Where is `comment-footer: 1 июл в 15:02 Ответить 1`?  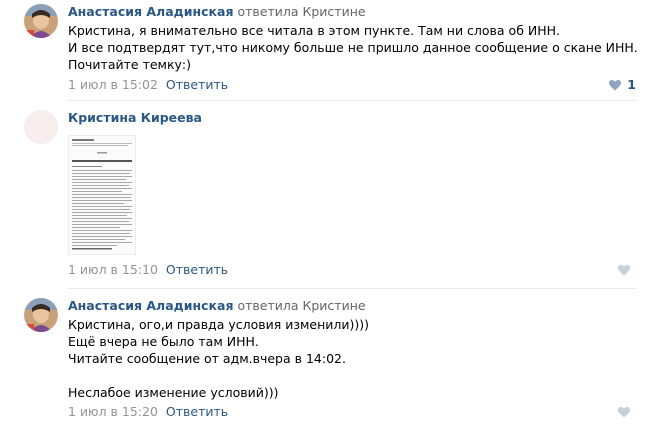
comment-footer: 1 июл в 15:02 Ответить 1 is located at coordinates (352, 85).